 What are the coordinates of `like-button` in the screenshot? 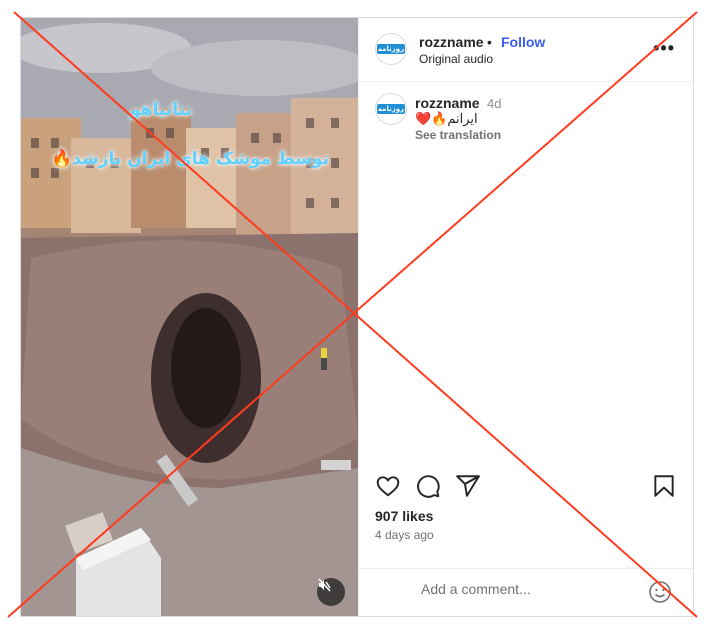 It's located at (388, 486).